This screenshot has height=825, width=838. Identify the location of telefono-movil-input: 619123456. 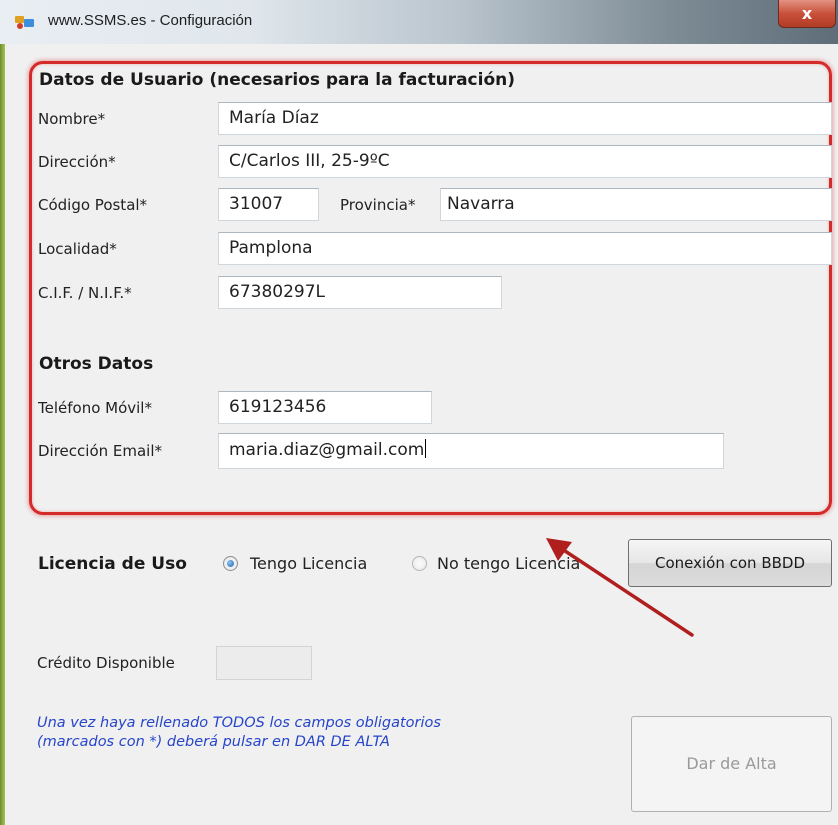
(325, 407).